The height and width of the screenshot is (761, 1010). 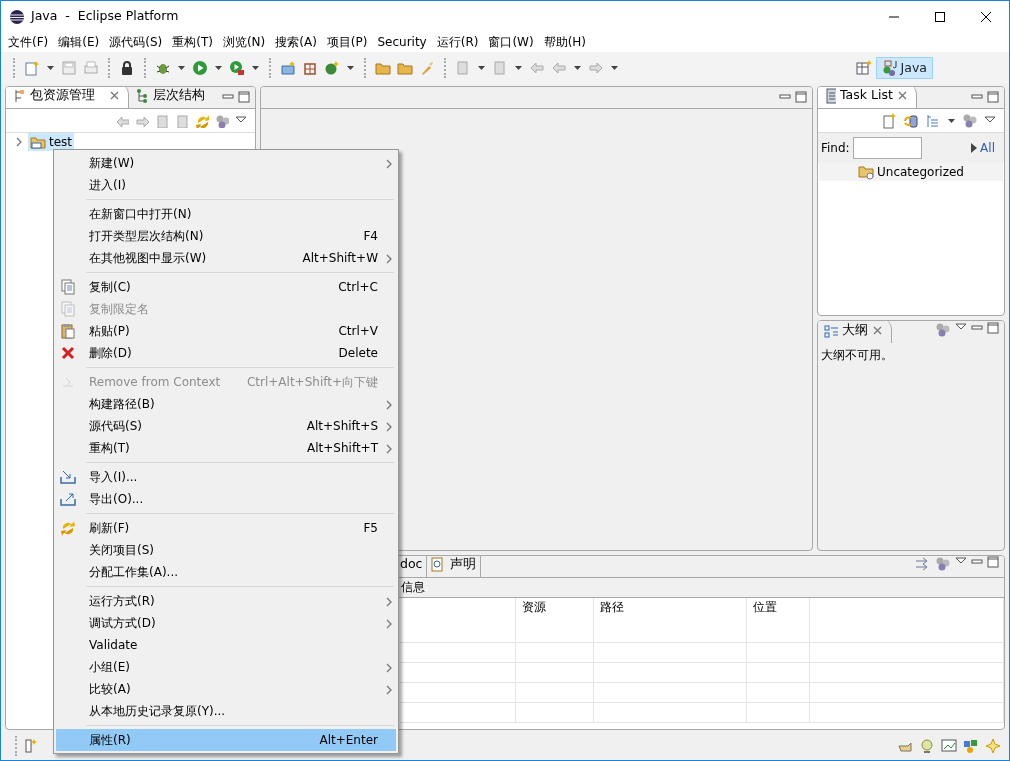 I want to click on menu-item: 运行(R), so click(x=457, y=42).